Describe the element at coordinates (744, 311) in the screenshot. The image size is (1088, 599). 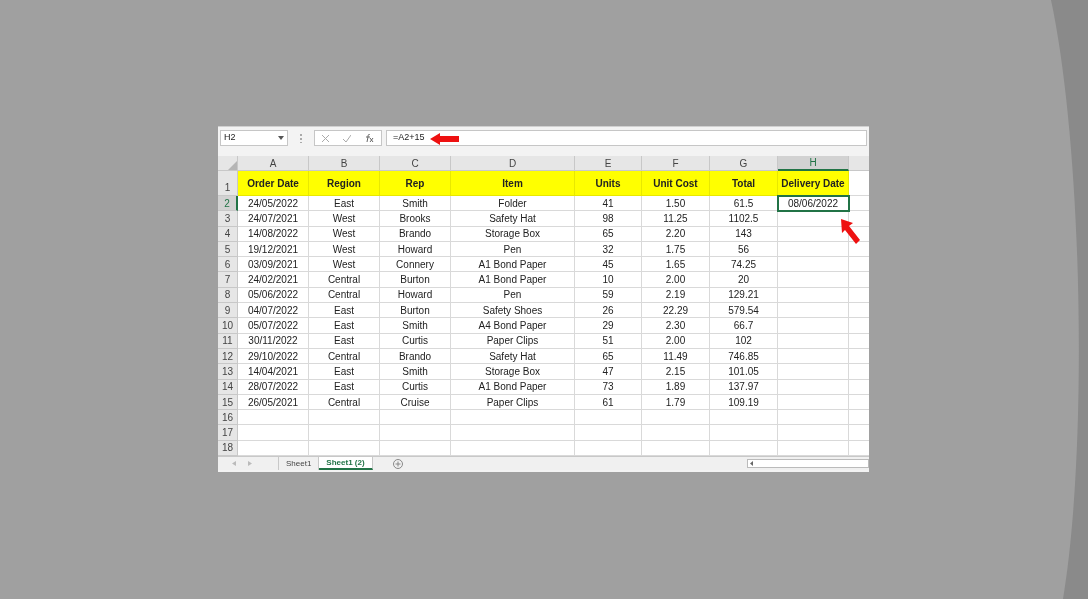
I see `table-cell: 579.54` at that location.